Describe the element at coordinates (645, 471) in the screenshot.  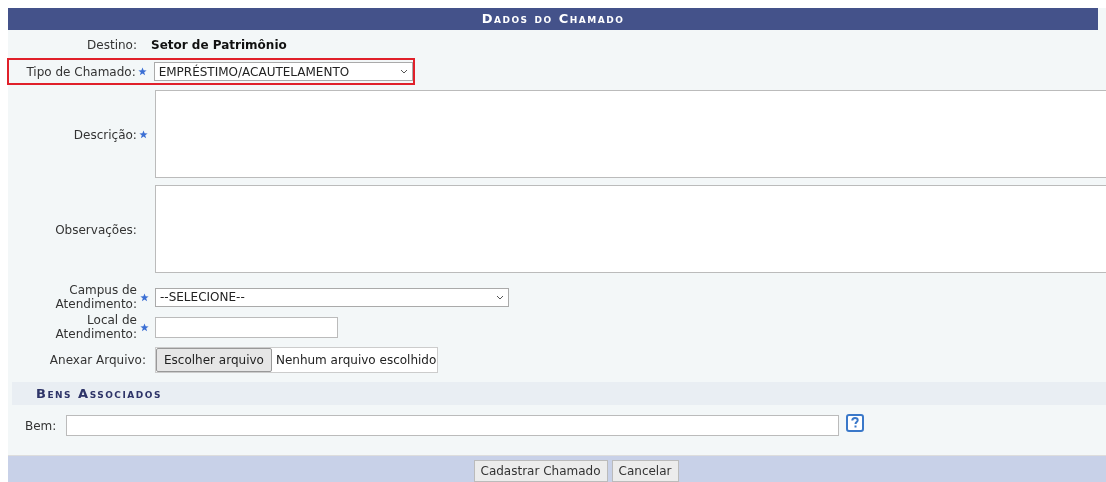
I see `cancel-button: Cancelar` at that location.